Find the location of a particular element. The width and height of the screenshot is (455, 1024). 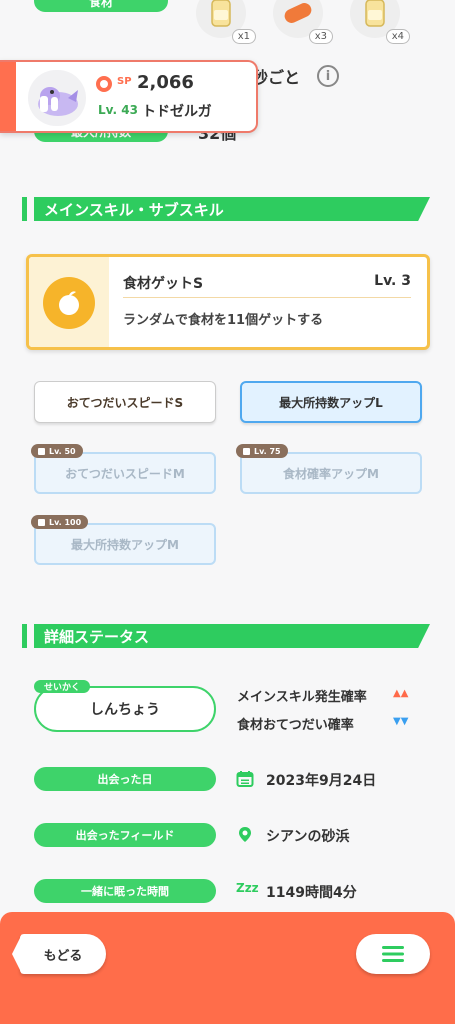

hamburger-menu-icon is located at coordinates (393, 954).